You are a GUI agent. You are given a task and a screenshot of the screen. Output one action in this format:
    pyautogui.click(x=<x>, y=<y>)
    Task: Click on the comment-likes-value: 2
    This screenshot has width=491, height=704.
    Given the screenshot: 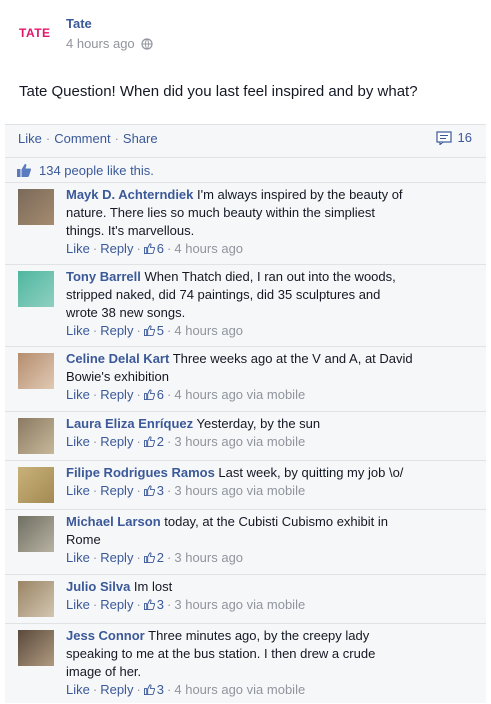 What is the action you would take?
    pyautogui.click(x=160, y=441)
    